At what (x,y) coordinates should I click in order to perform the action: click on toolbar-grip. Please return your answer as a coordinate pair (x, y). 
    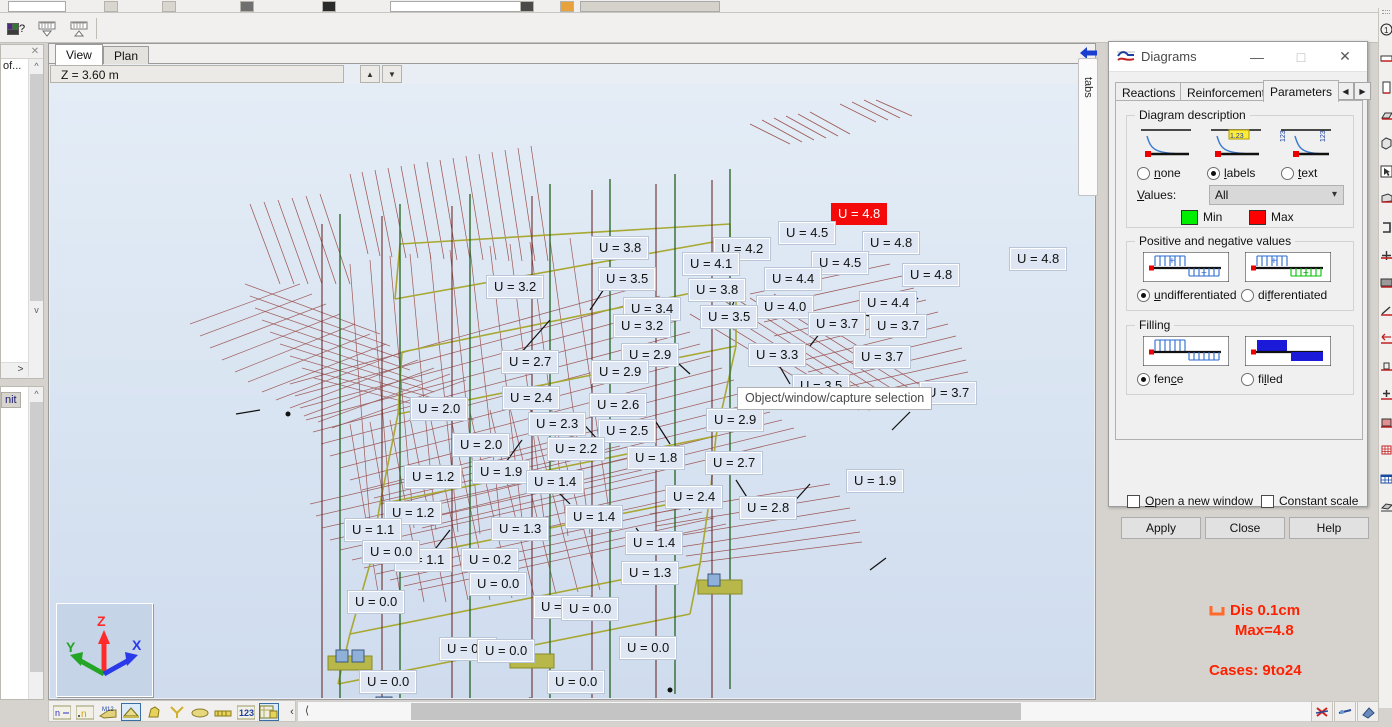
    Looking at the image, I should click on (1386, 12).